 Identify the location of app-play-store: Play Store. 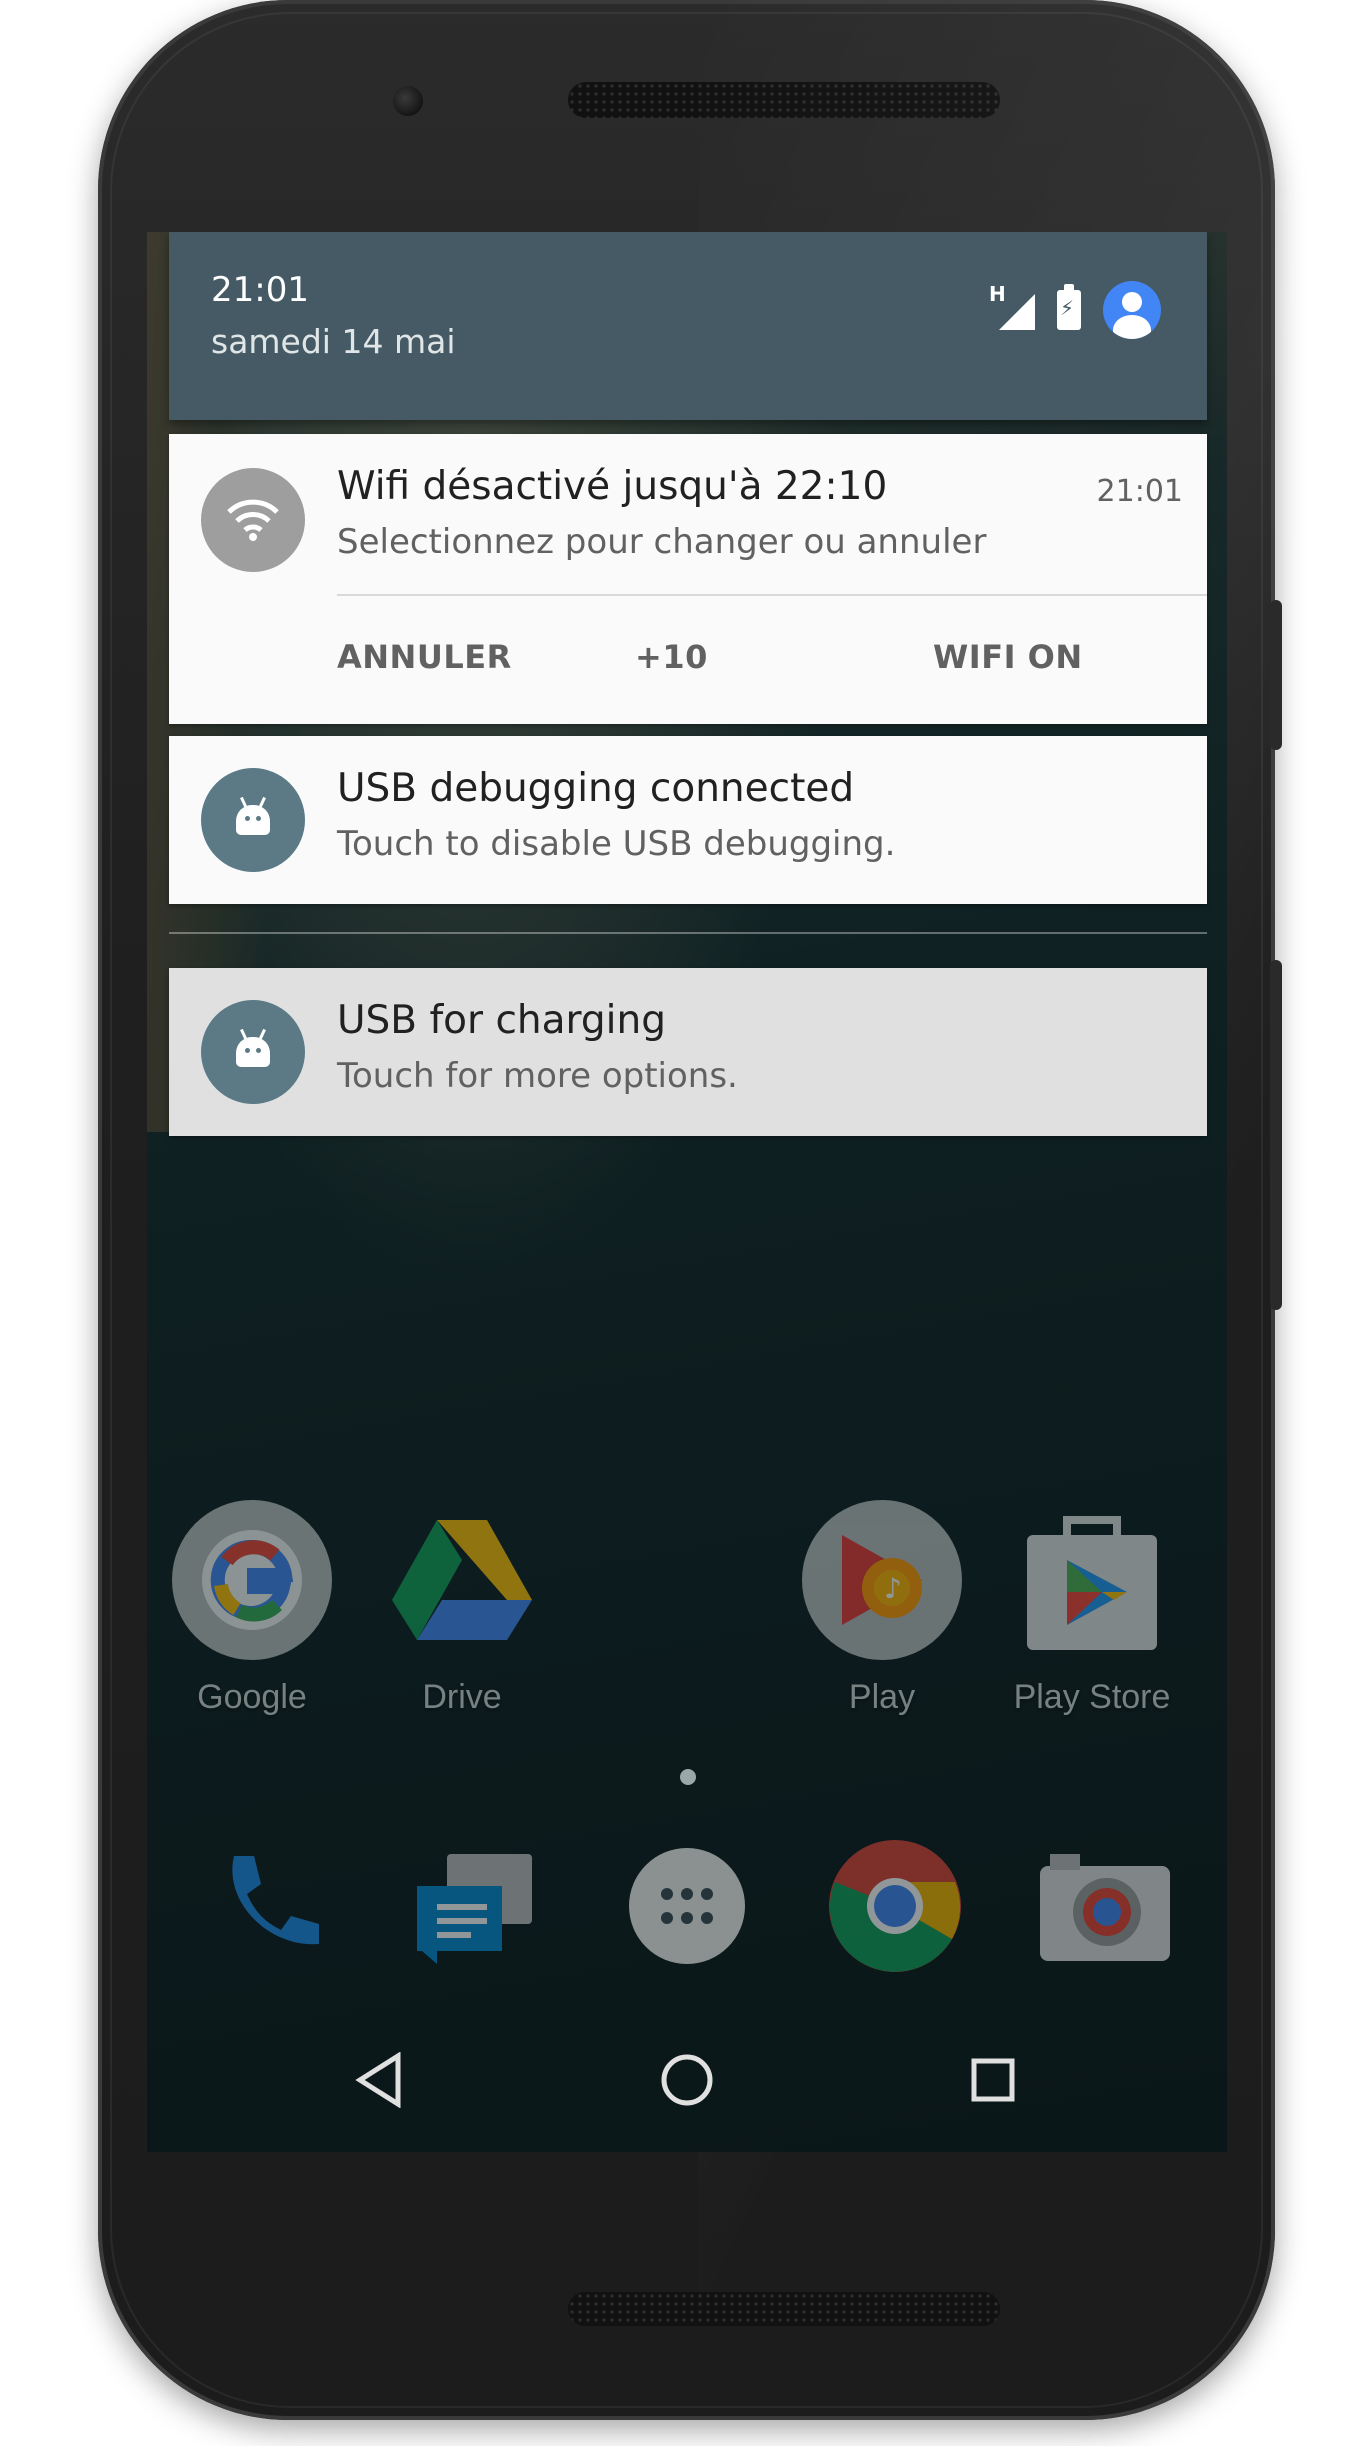
(1092, 1608).